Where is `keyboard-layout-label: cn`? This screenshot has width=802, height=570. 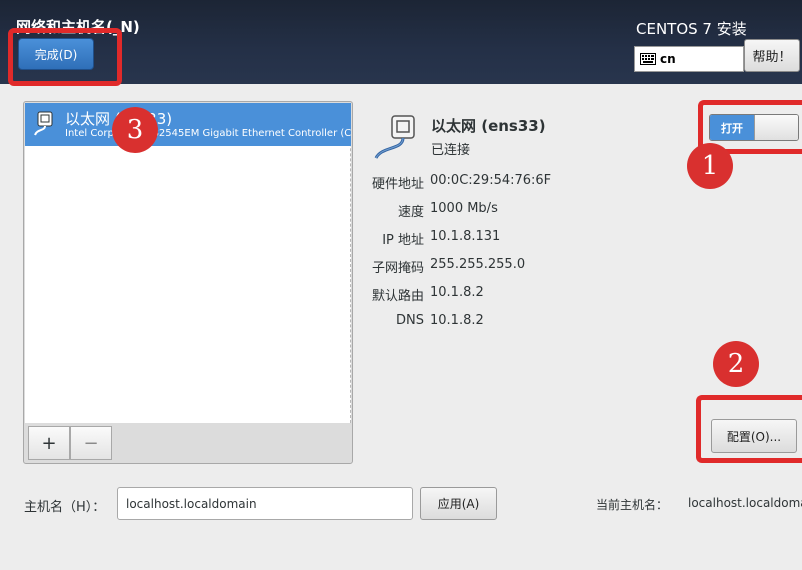
keyboard-layout-label: cn is located at coordinates (668, 59).